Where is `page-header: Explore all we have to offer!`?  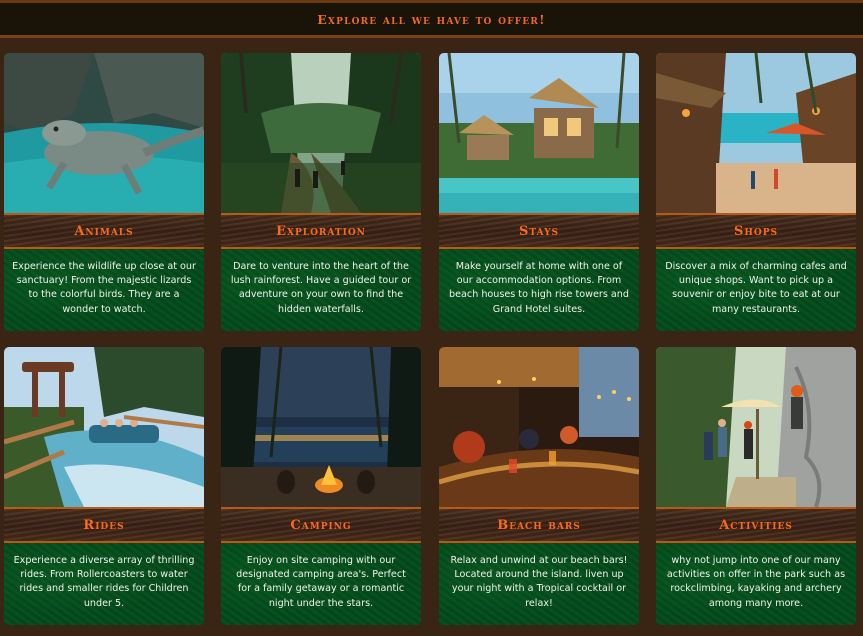
page-header: Explore all we have to offer! is located at coordinates (431, 19).